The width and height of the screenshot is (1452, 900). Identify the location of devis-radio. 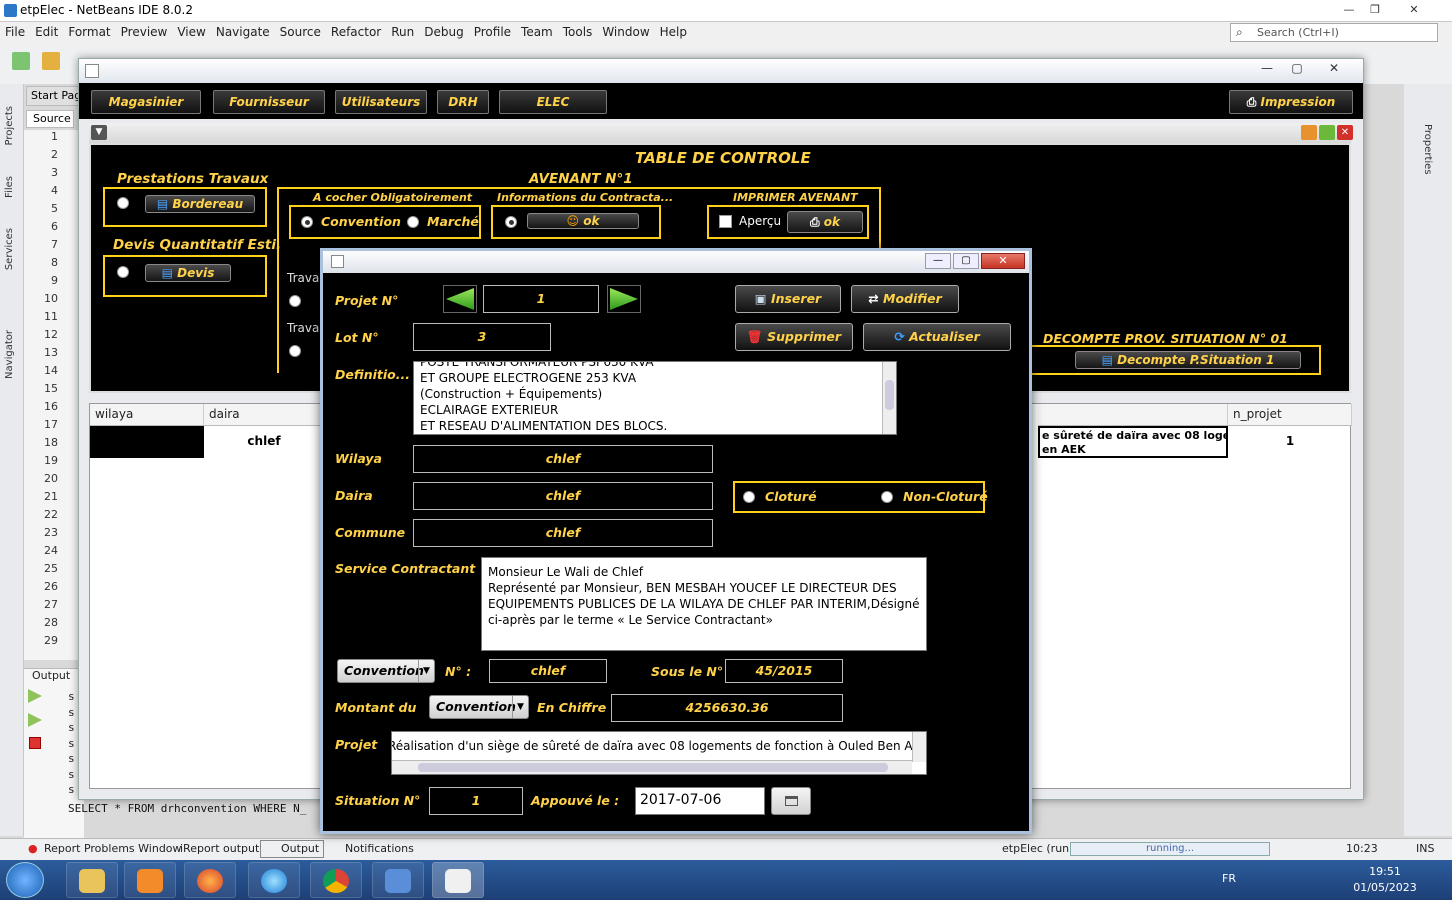
(123, 272).